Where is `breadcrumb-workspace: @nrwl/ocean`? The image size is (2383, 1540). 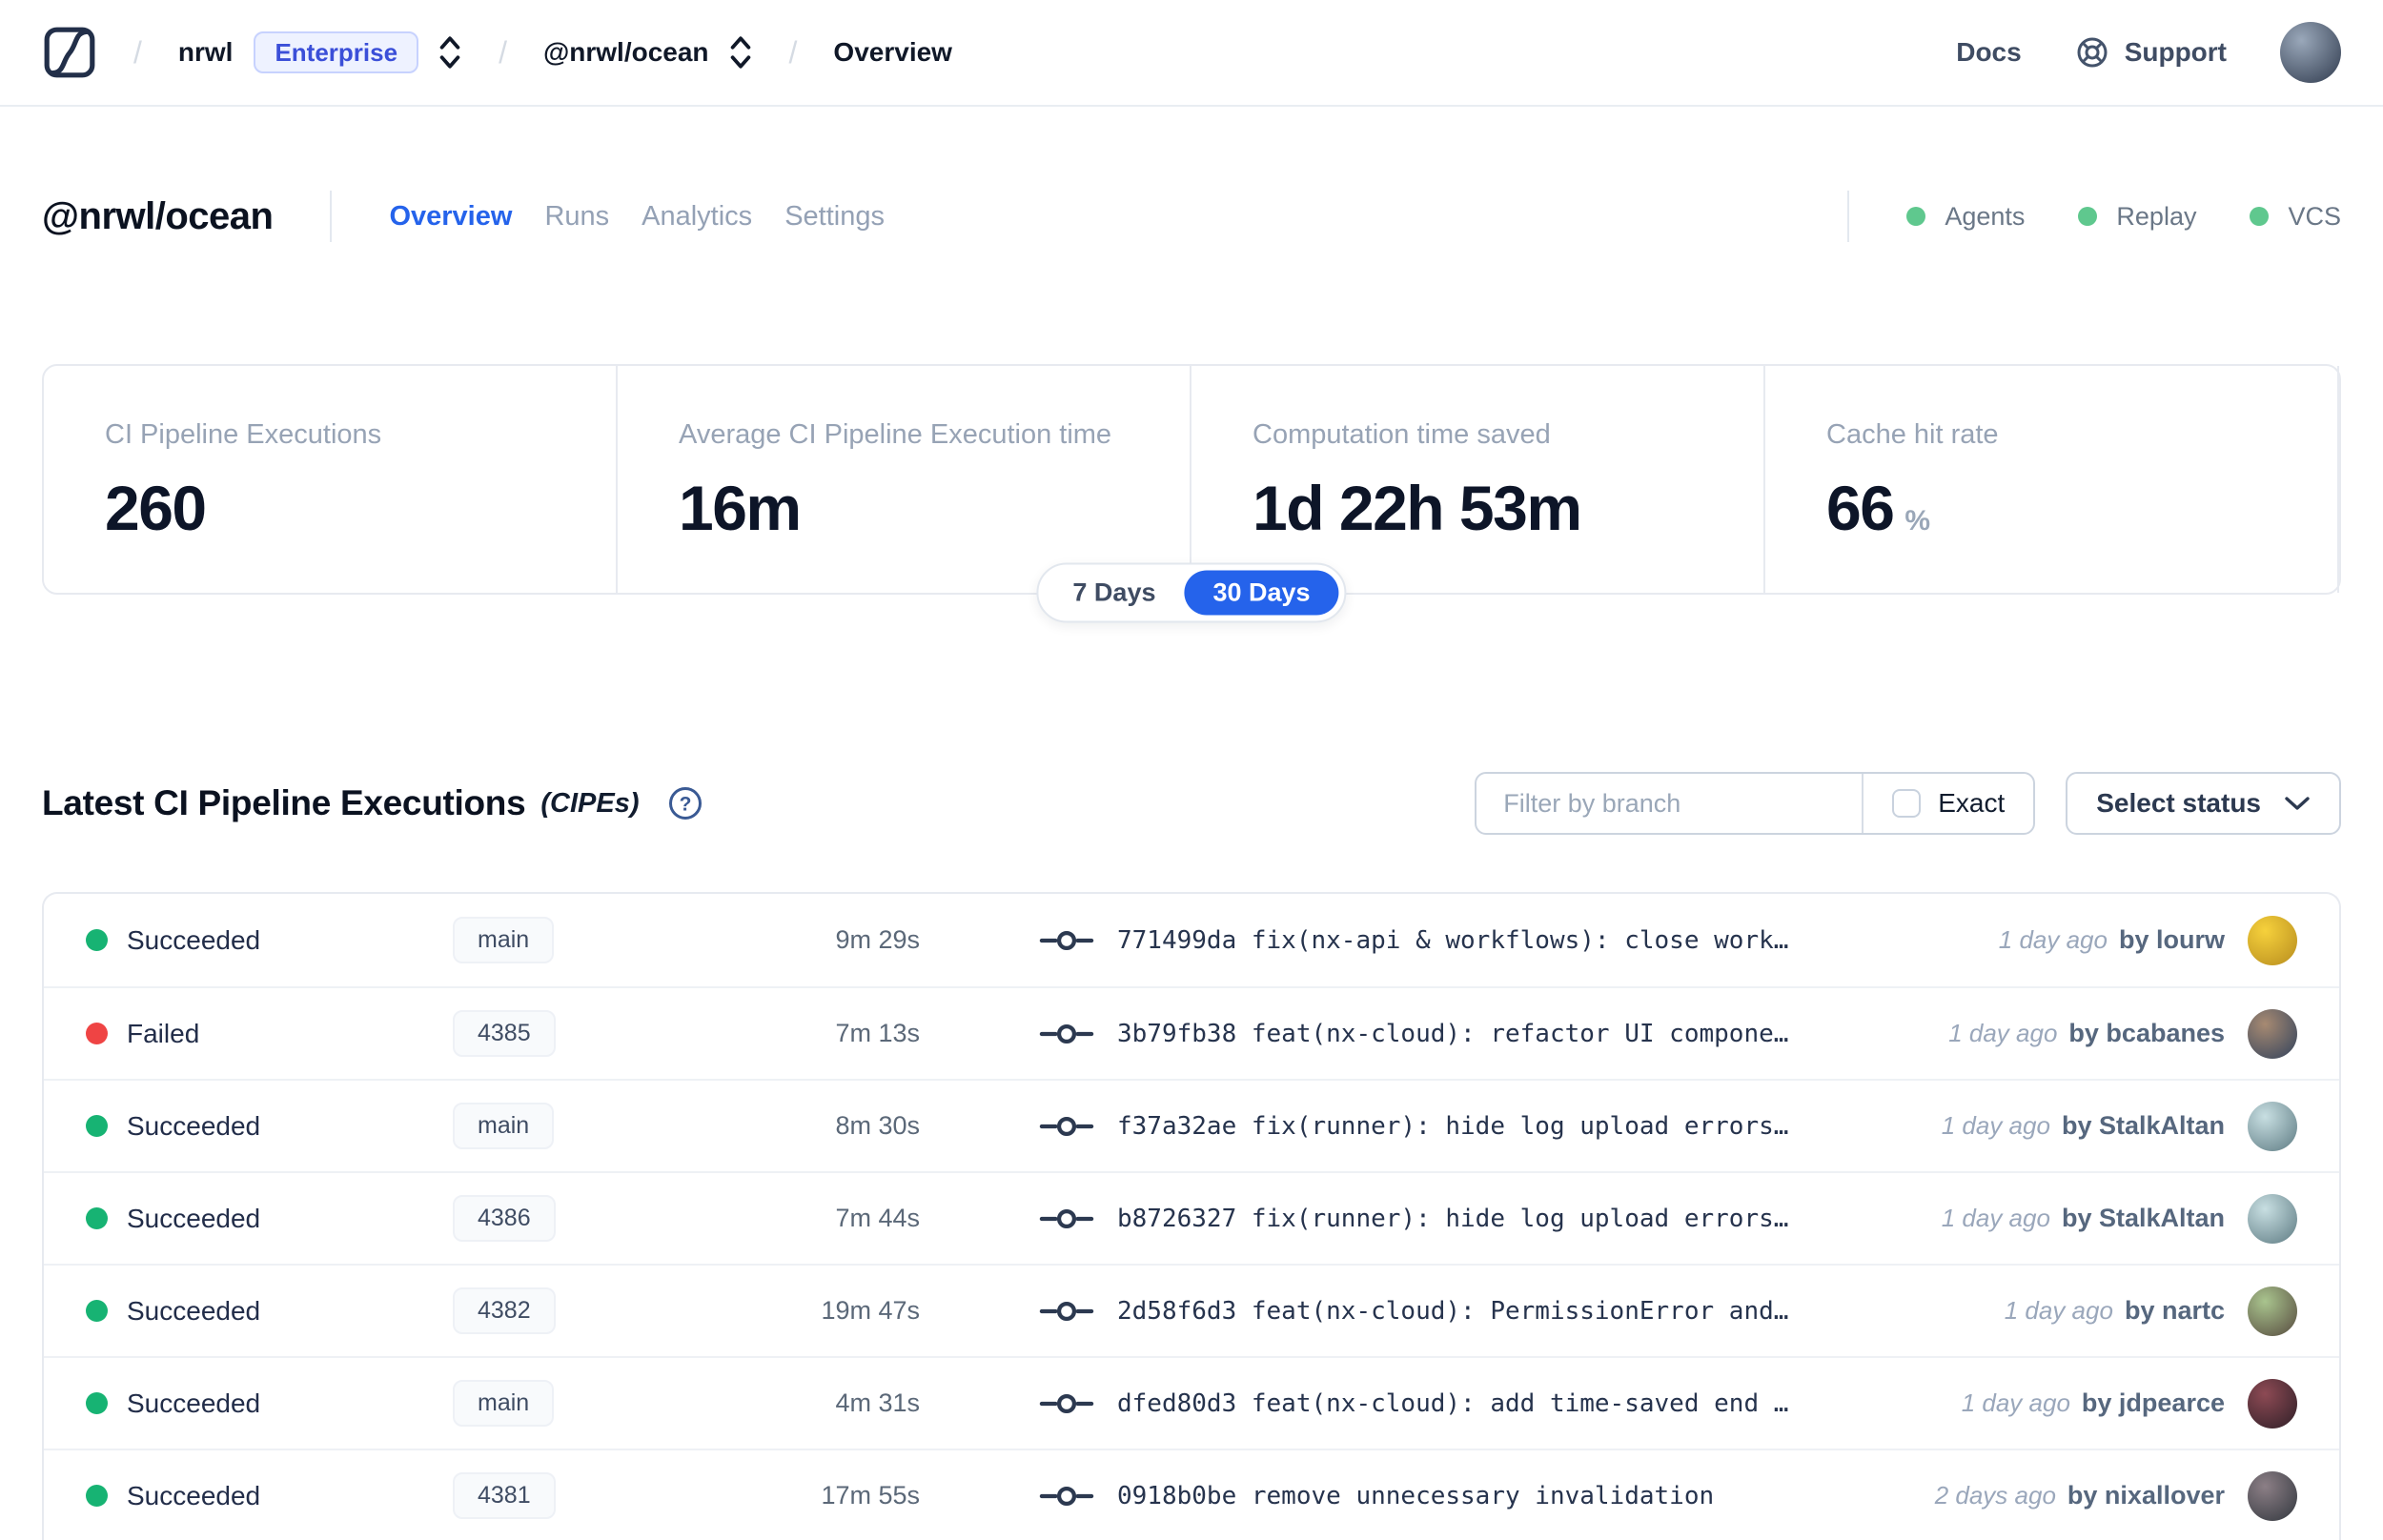
breadcrumb-workspace: @nrwl/ocean is located at coordinates (626, 52).